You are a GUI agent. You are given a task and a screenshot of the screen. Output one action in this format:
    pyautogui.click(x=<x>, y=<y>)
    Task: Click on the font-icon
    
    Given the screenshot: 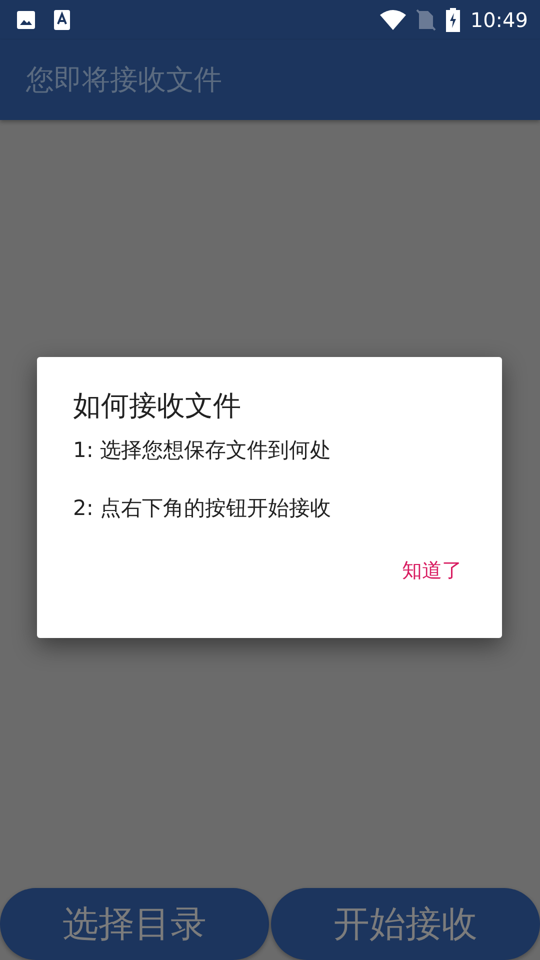 What is the action you would take?
    pyautogui.click(x=62, y=20)
    